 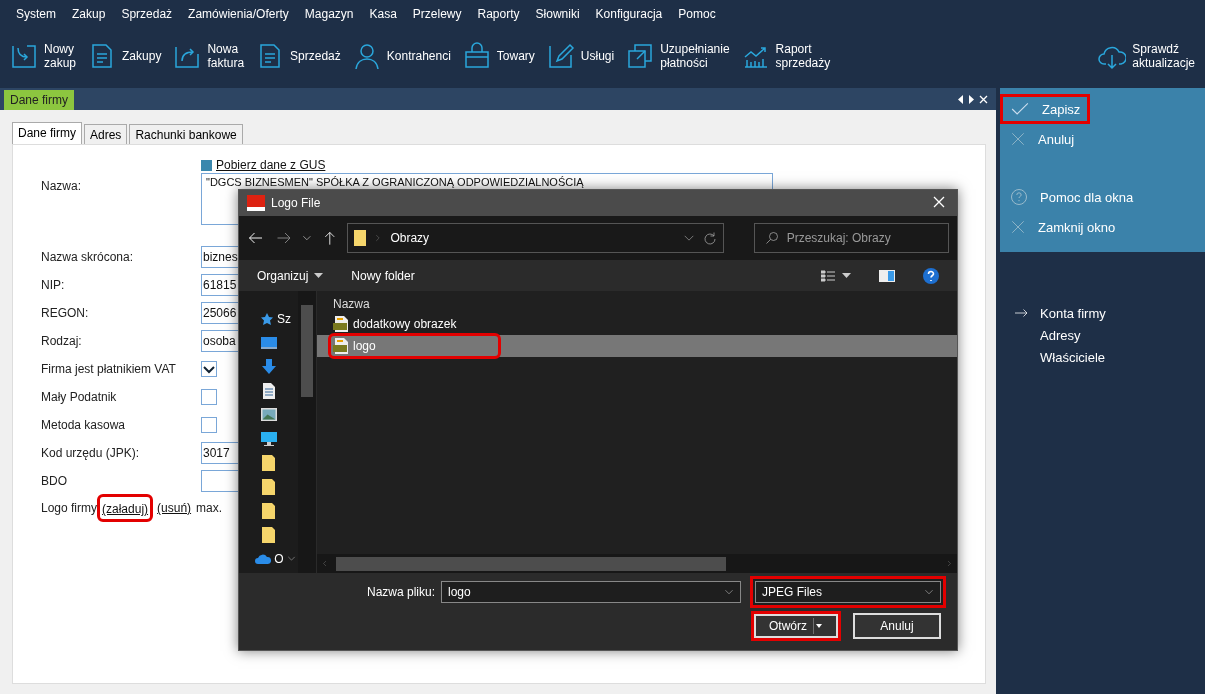 I want to click on field-label: Rodzaj:, so click(x=62, y=341).